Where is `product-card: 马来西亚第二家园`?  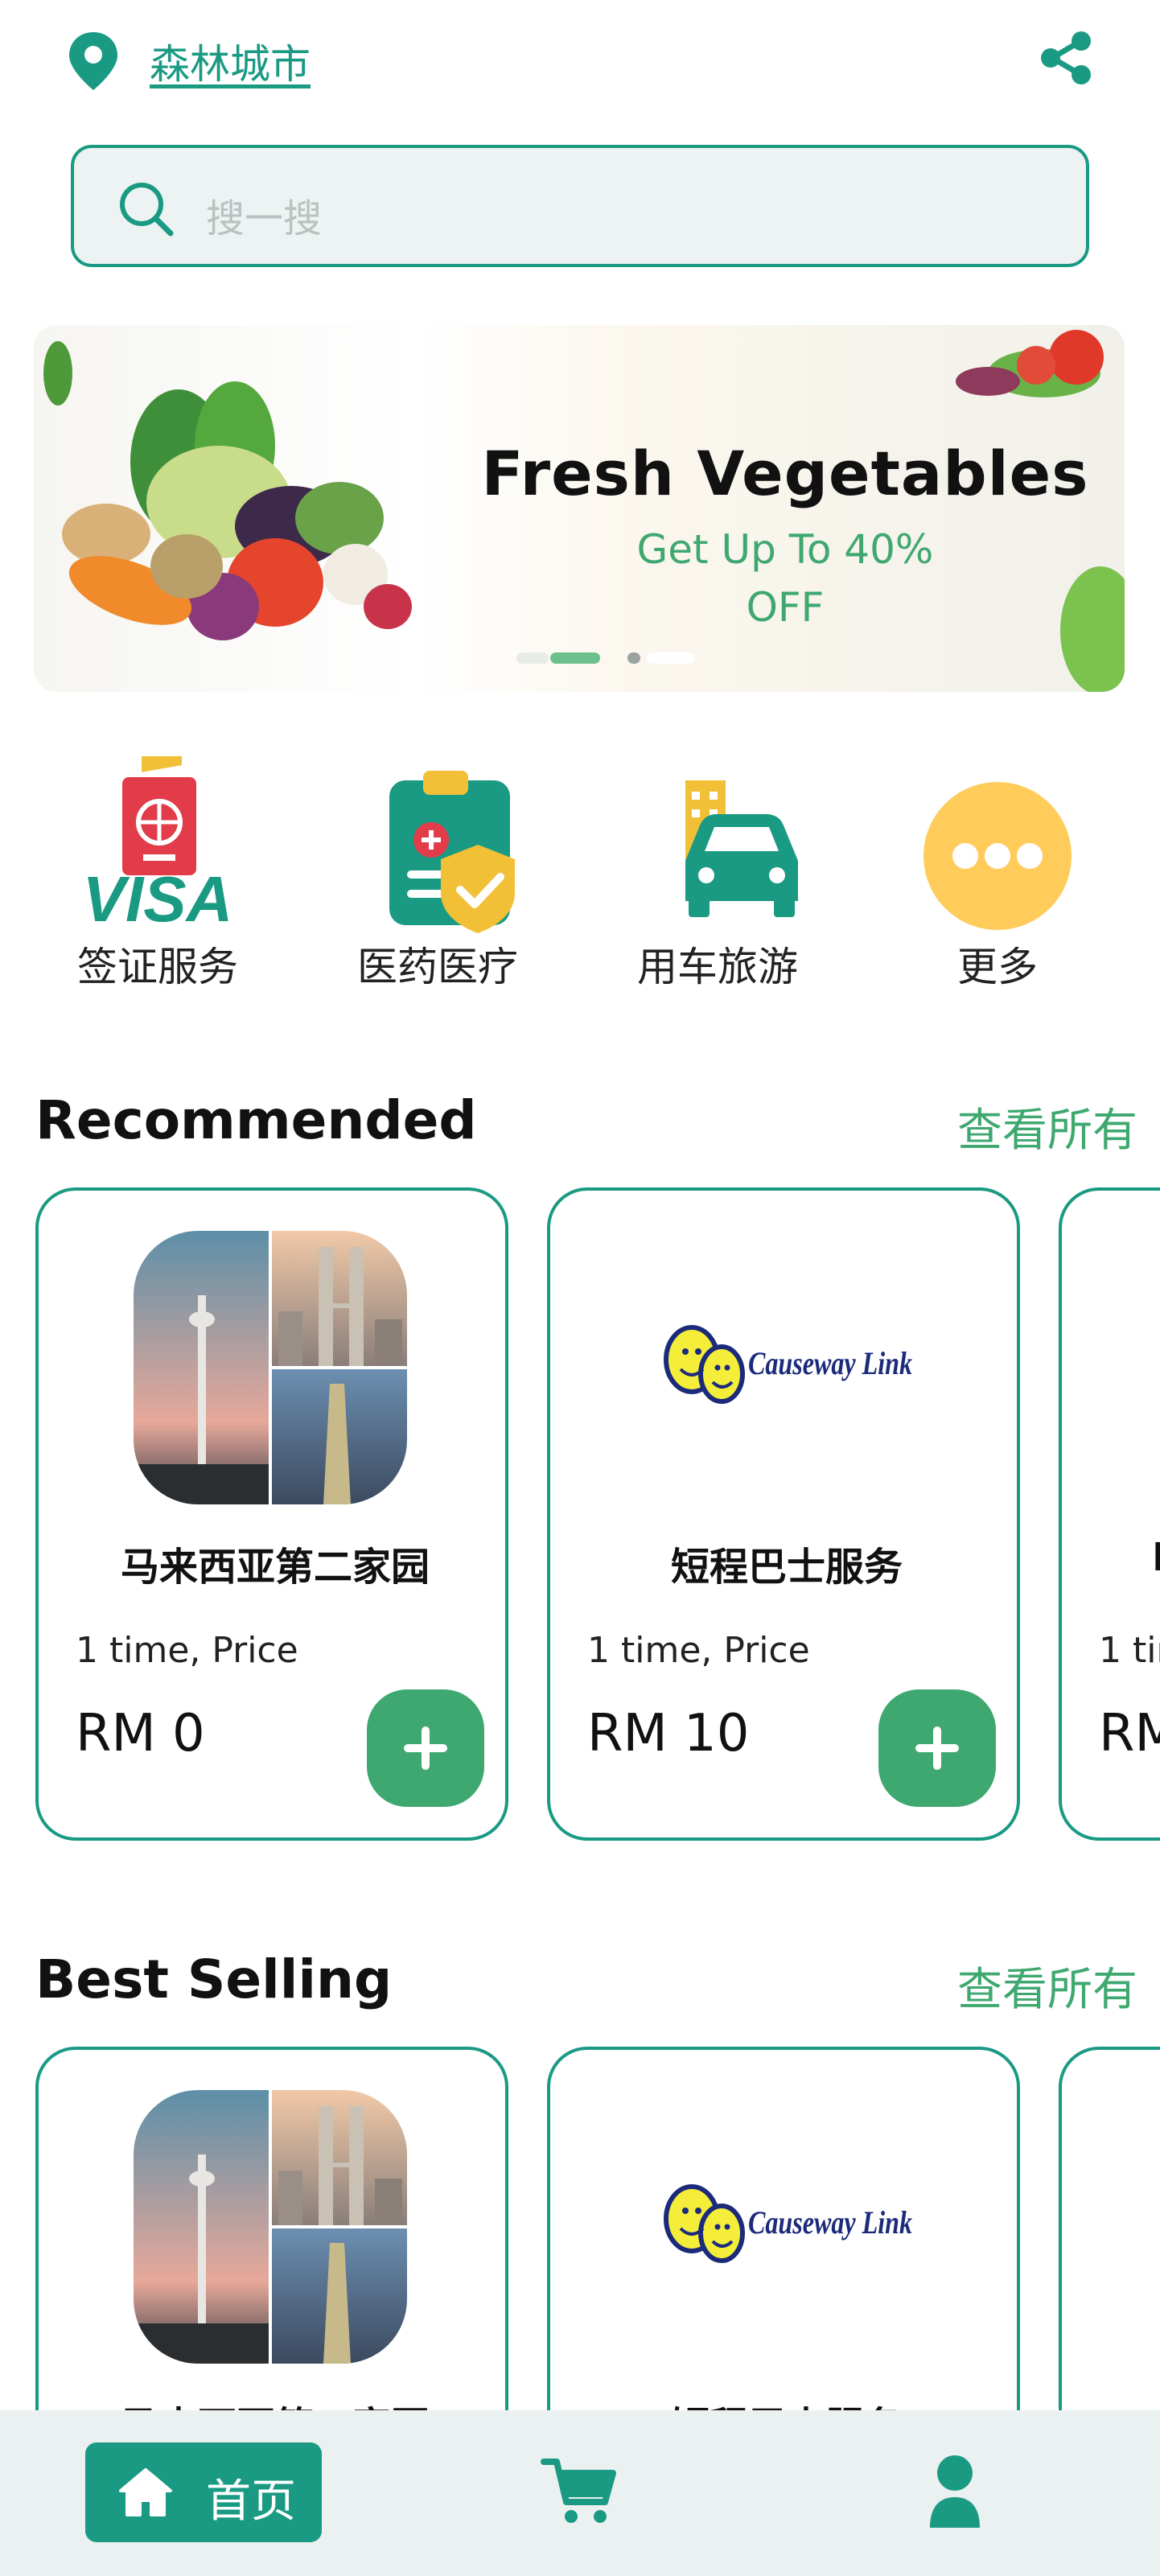 product-card: 马来西亚第二家园 is located at coordinates (271, 2228).